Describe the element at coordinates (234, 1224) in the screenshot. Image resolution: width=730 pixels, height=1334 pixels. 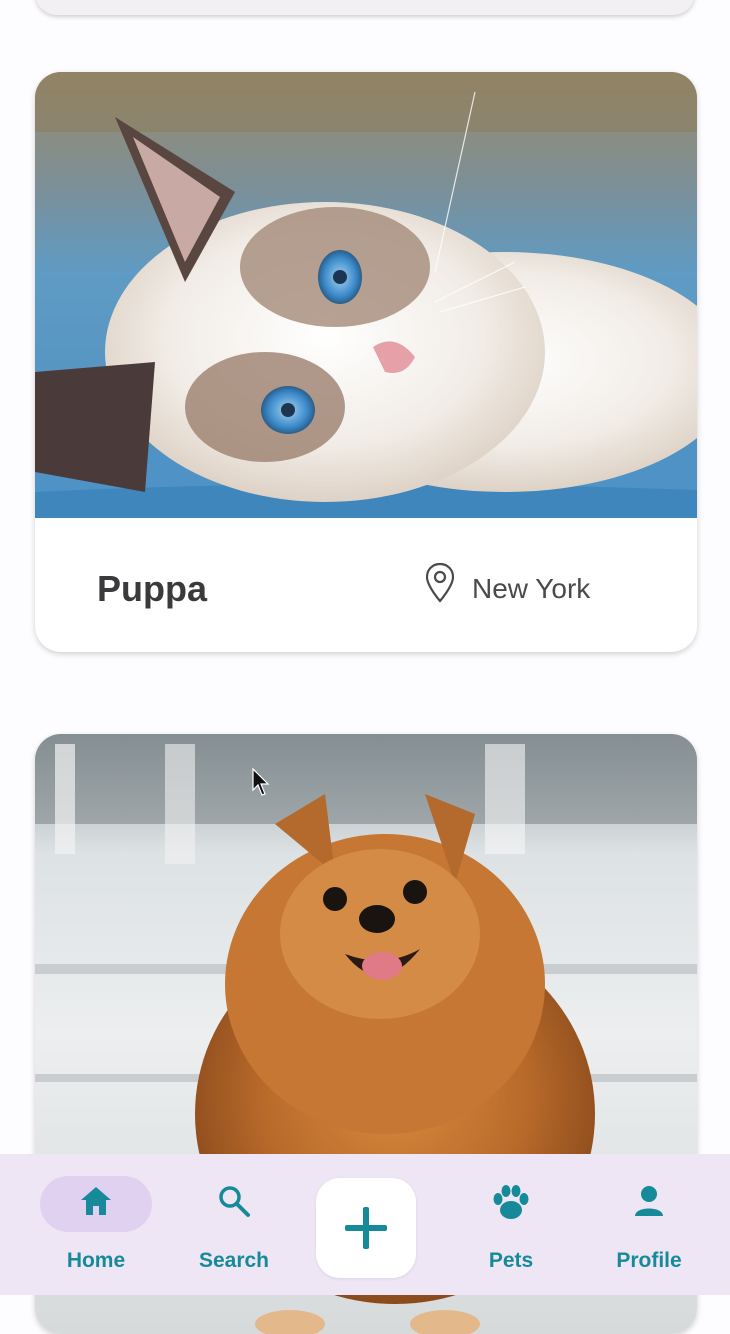
I see `nav-search: Search` at that location.